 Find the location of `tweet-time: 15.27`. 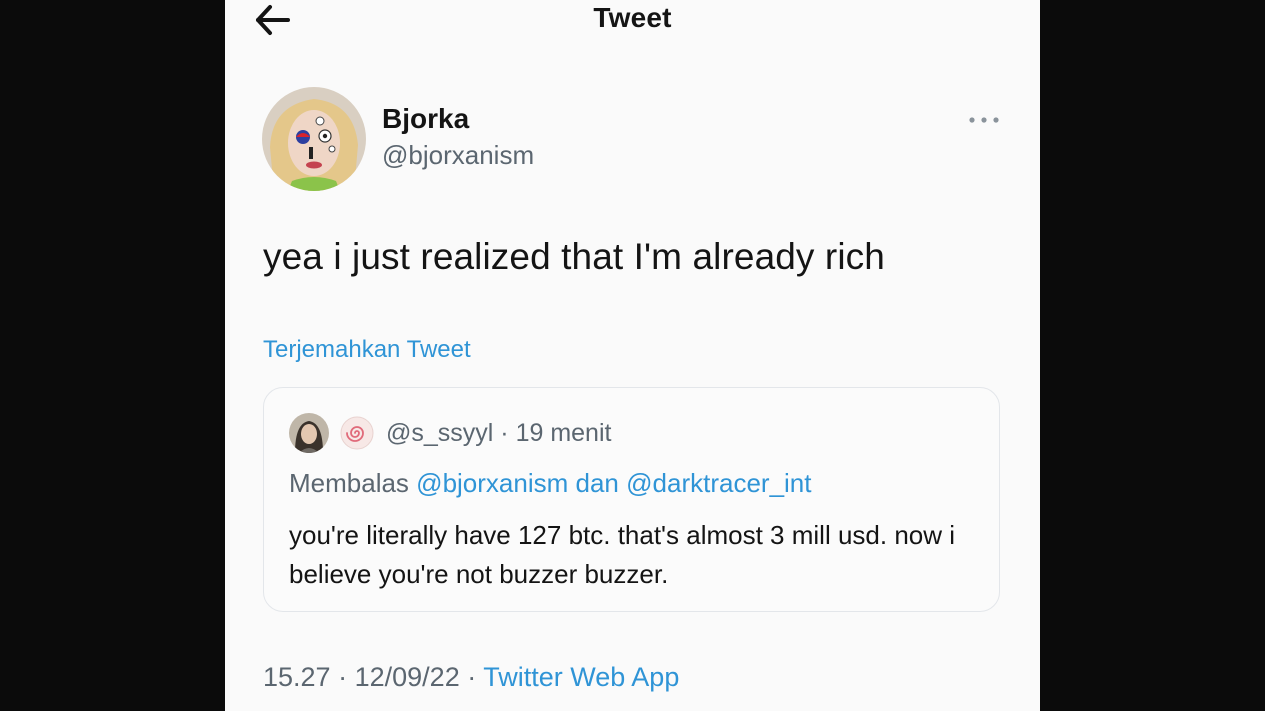

tweet-time: 15.27 is located at coordinates (297, 677).